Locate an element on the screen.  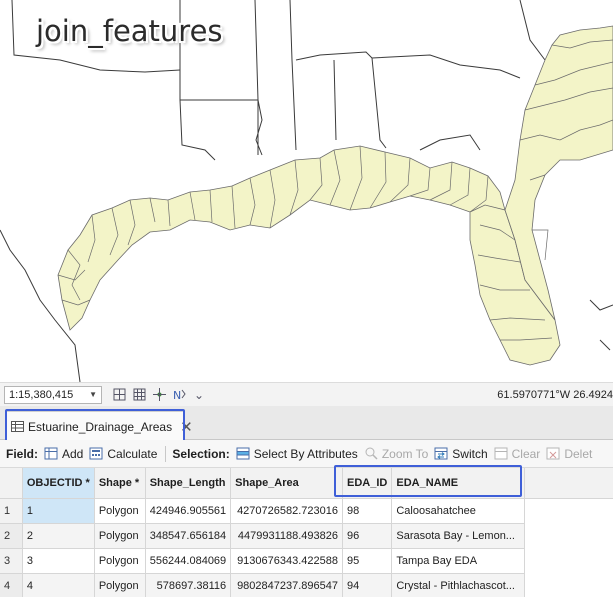
close-icon: ✕ is located at coordinates (186, 427).